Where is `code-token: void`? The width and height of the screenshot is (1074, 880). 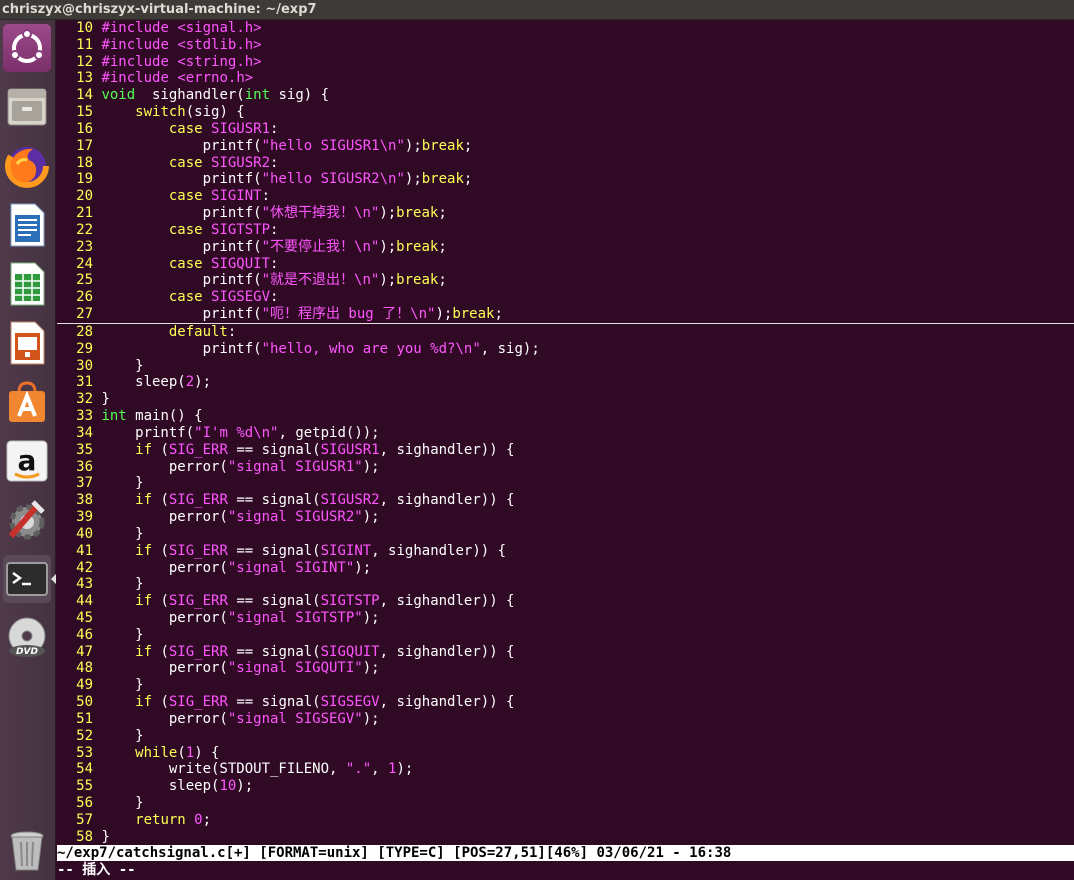 code-token: void is located at coordinates (118, 95).